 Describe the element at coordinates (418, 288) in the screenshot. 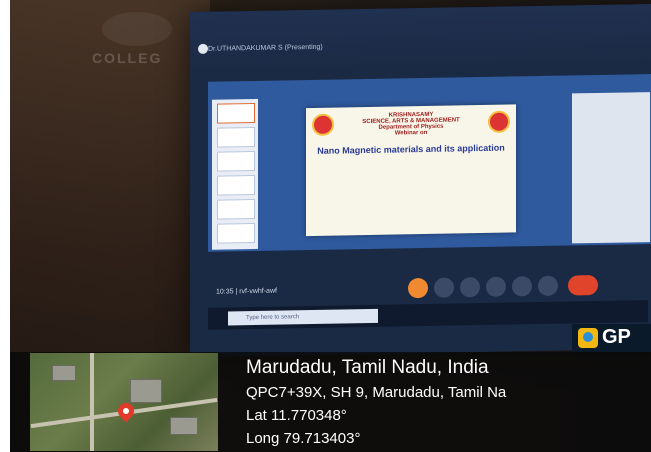

I see `mic-button` at that location.